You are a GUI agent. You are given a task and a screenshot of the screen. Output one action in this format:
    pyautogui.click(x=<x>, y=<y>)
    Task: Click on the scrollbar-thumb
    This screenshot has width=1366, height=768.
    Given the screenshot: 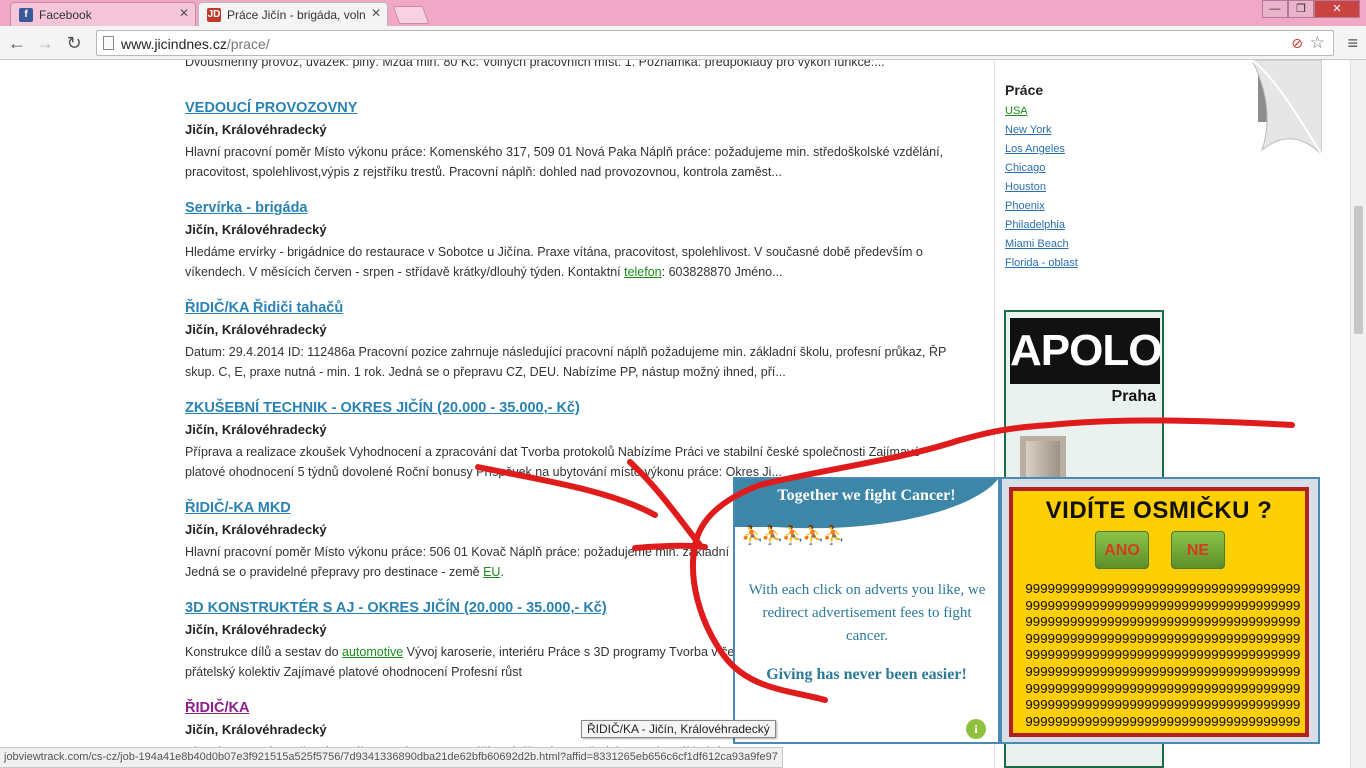 What is the action you would take?
    pyautogui.click(x=1358, y=270)
    